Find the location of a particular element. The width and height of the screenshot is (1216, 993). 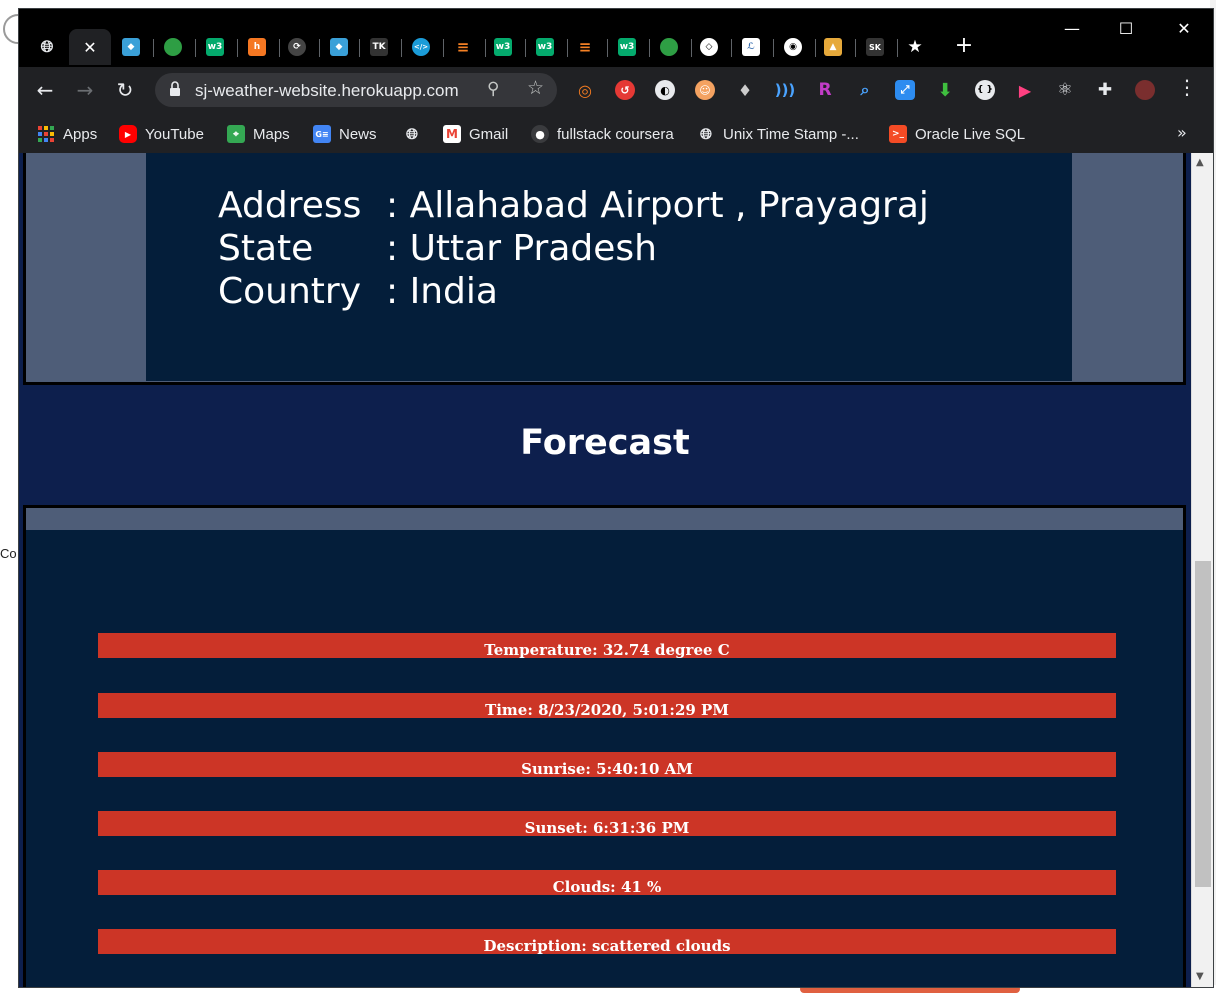

bookmark-maps: ⌖ Maps is located at coordinates (258, 134).